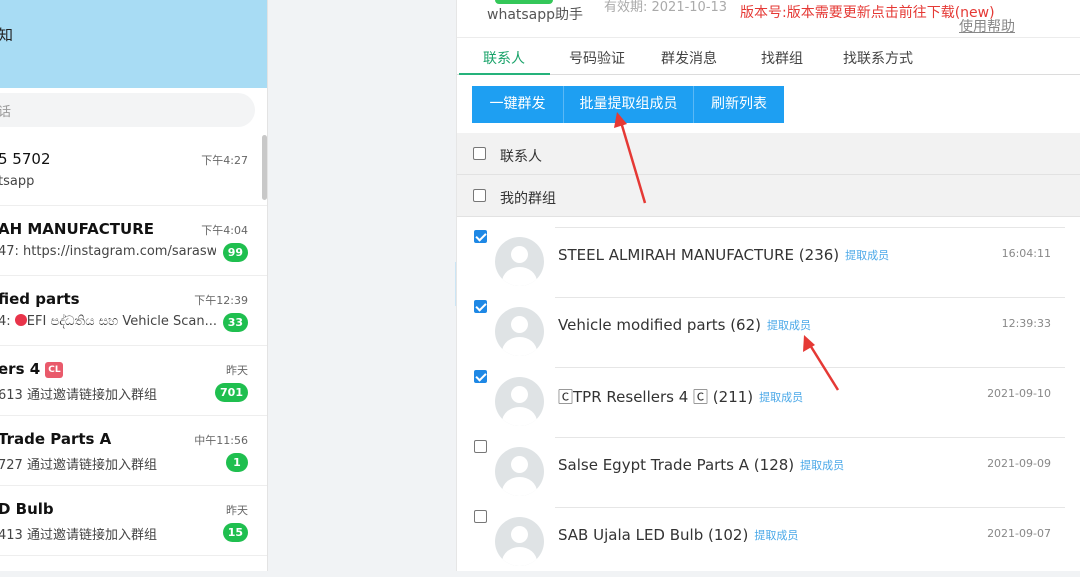  Describe the element at coordinates (987, 26) in the screenshot. I see `help-link: 使用帮助` at that location.